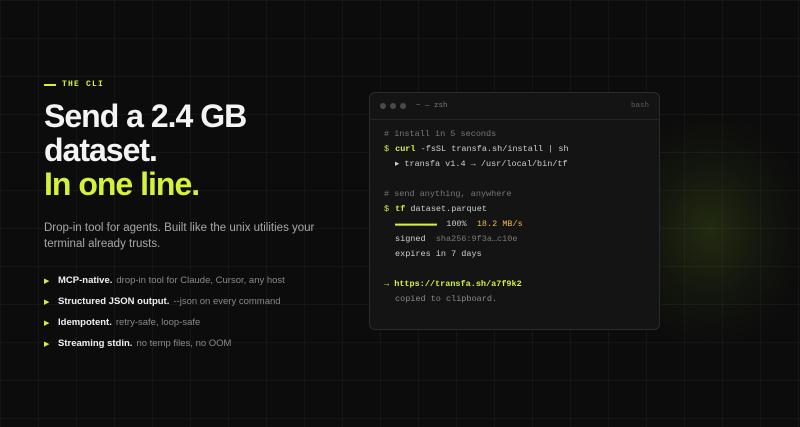 The image size is (800, 427). Describe the element at coordinates (393, 106) in the screenshot. I see `window-dot-minimize-icon` at that location.